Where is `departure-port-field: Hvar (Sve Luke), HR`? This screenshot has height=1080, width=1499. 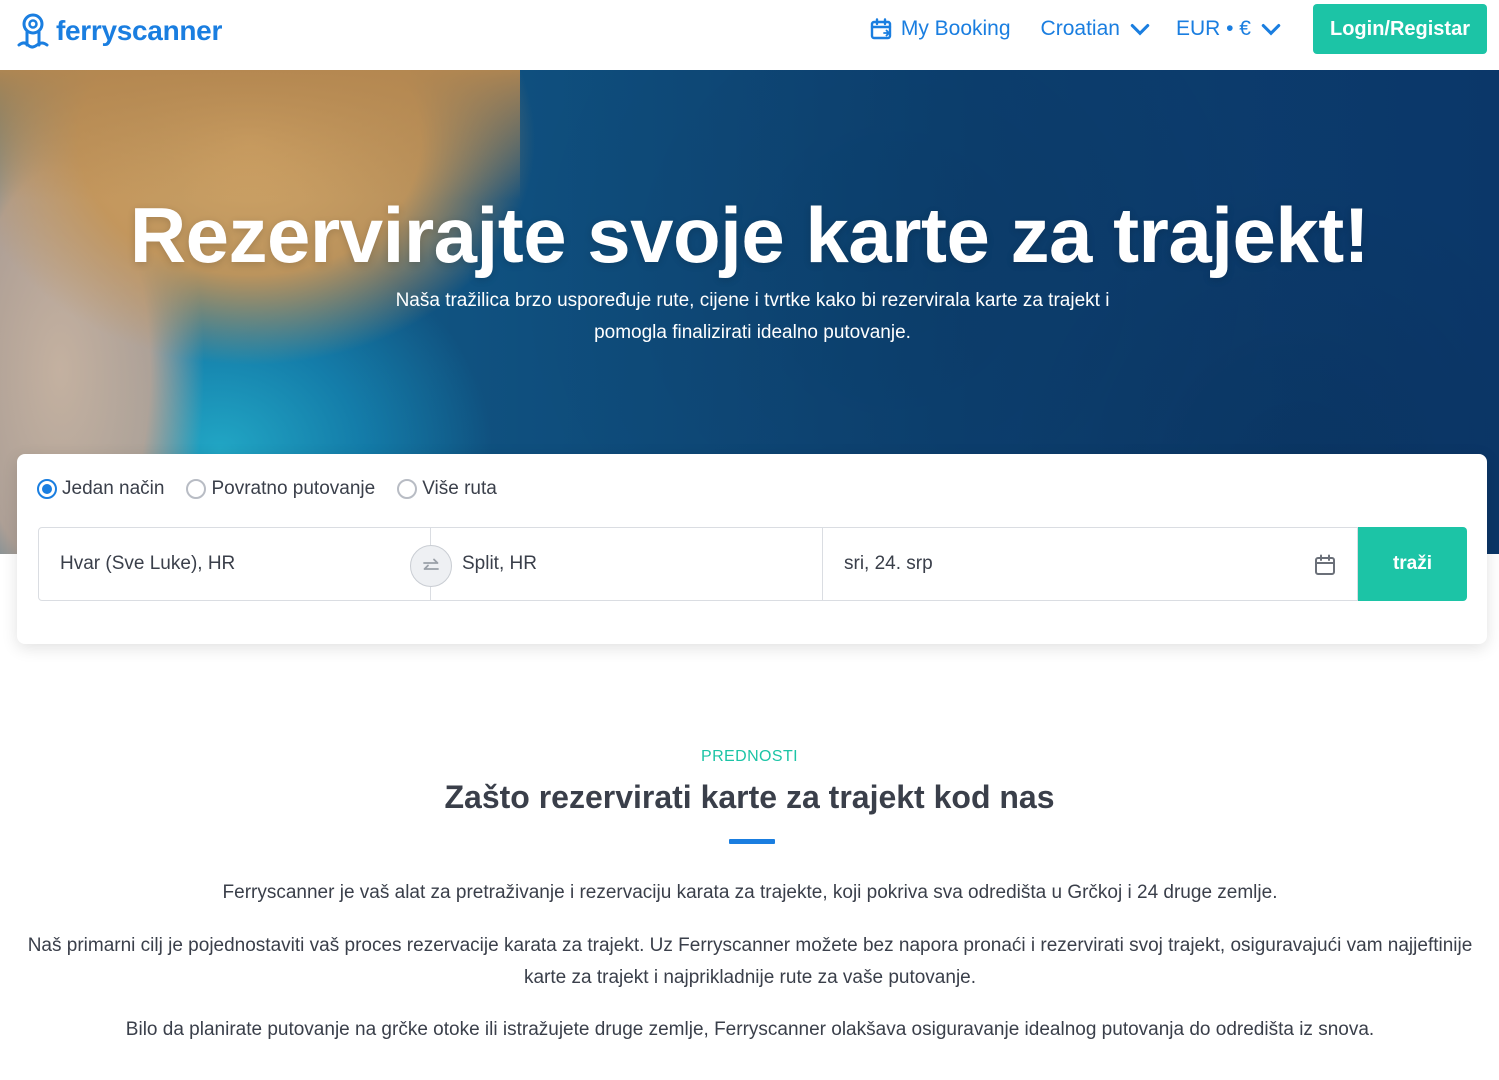
departure-port-field: Hvar (Sve Luke), HR is located at coordinates (245, 564).